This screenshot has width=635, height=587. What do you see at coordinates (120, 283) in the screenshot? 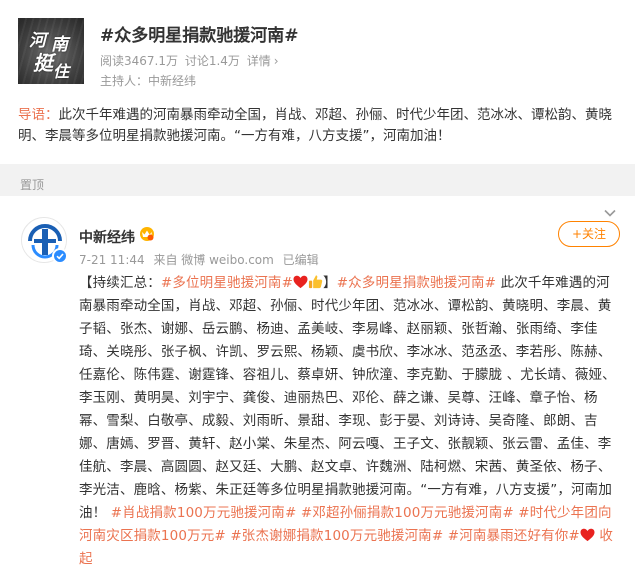
I see `post-prefix: 【持续汇总：` at bounding box center [120, 283].